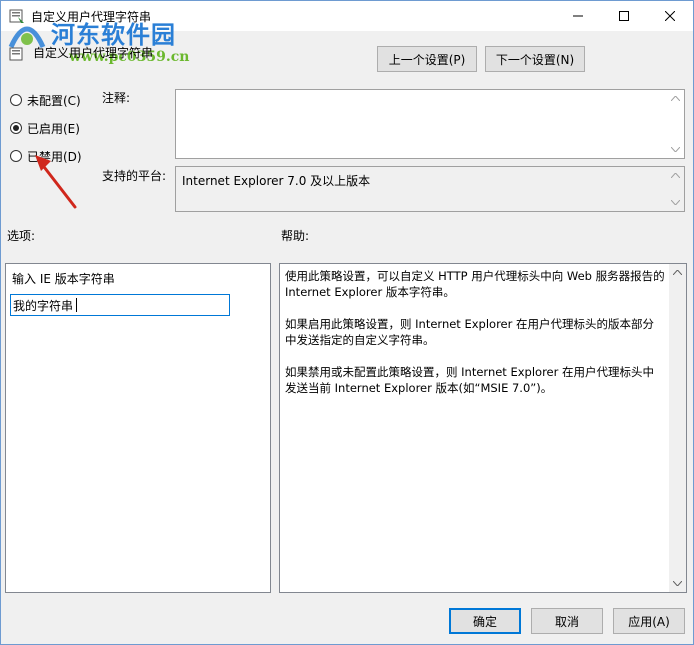  I want to click on radio-label: 已启用(E), so click(53, 128).